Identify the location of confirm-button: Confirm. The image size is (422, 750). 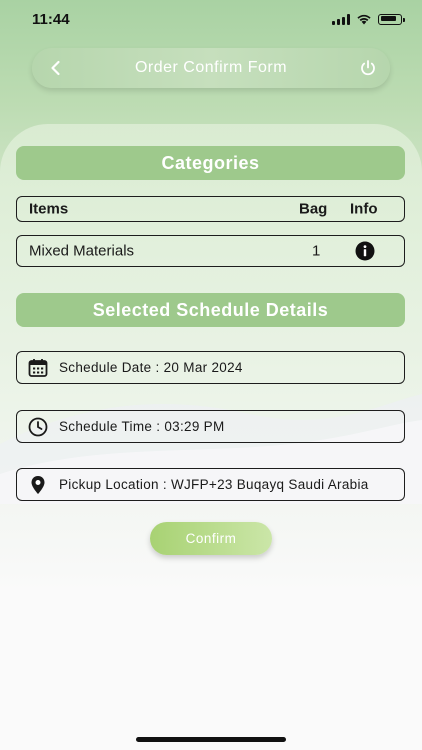
(211, 538).